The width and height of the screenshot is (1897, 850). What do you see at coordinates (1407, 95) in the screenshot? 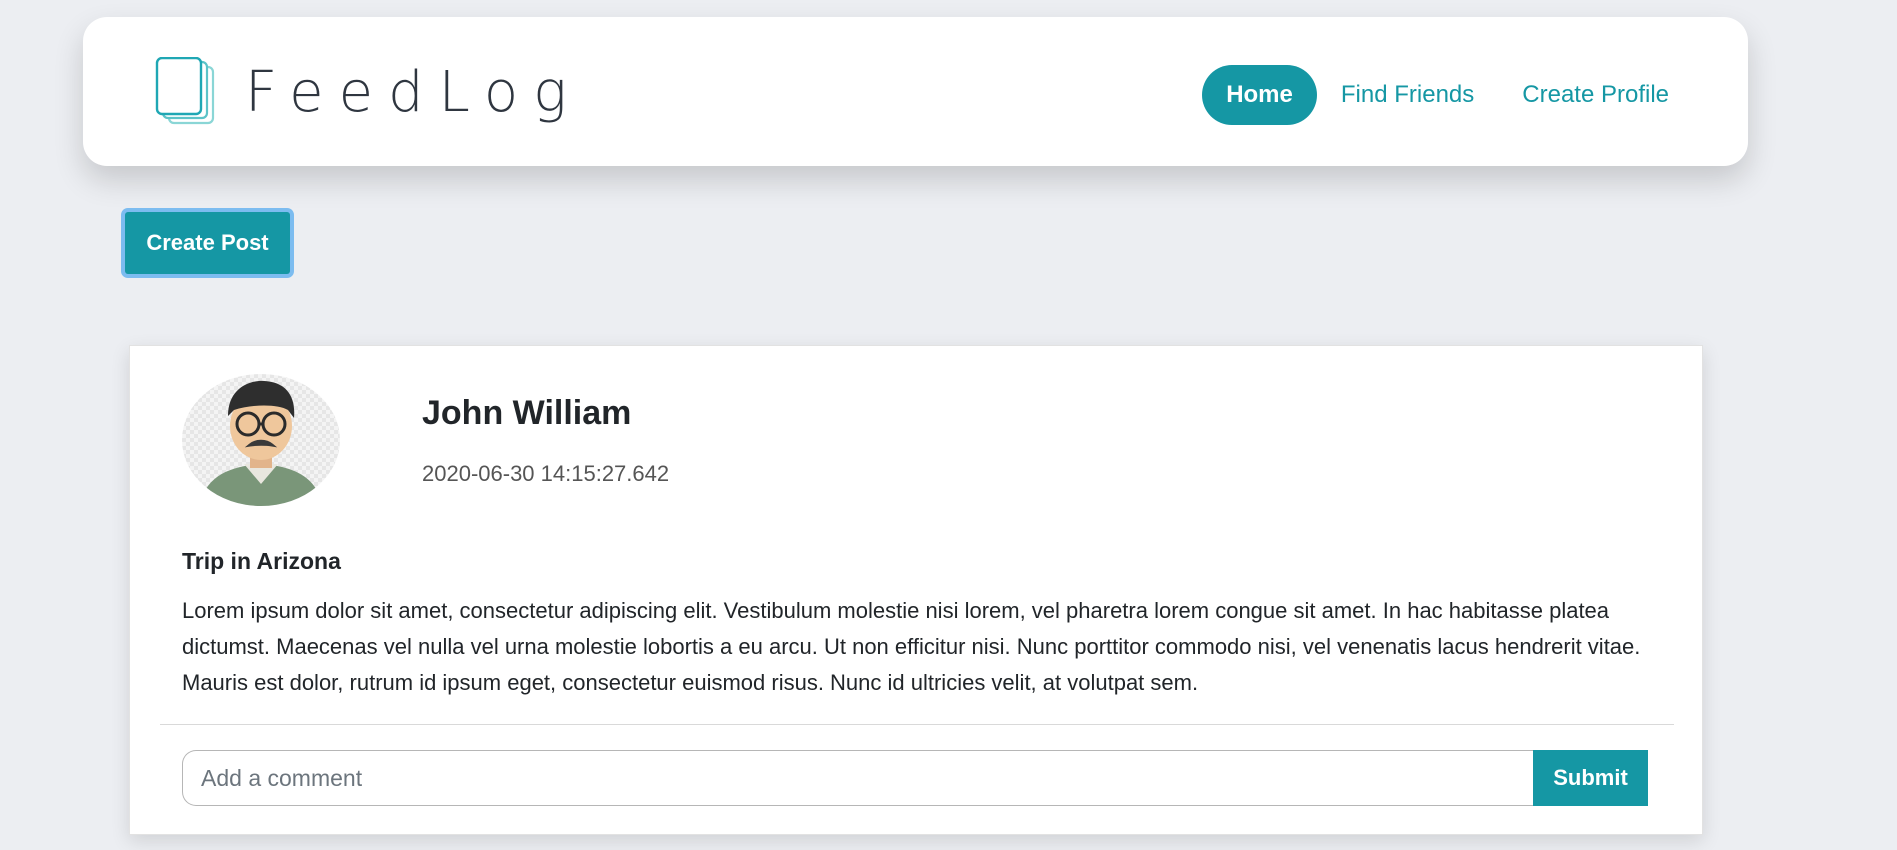
I see `nav-find-friends: Find Friends` at bounding box center [1407, 95].